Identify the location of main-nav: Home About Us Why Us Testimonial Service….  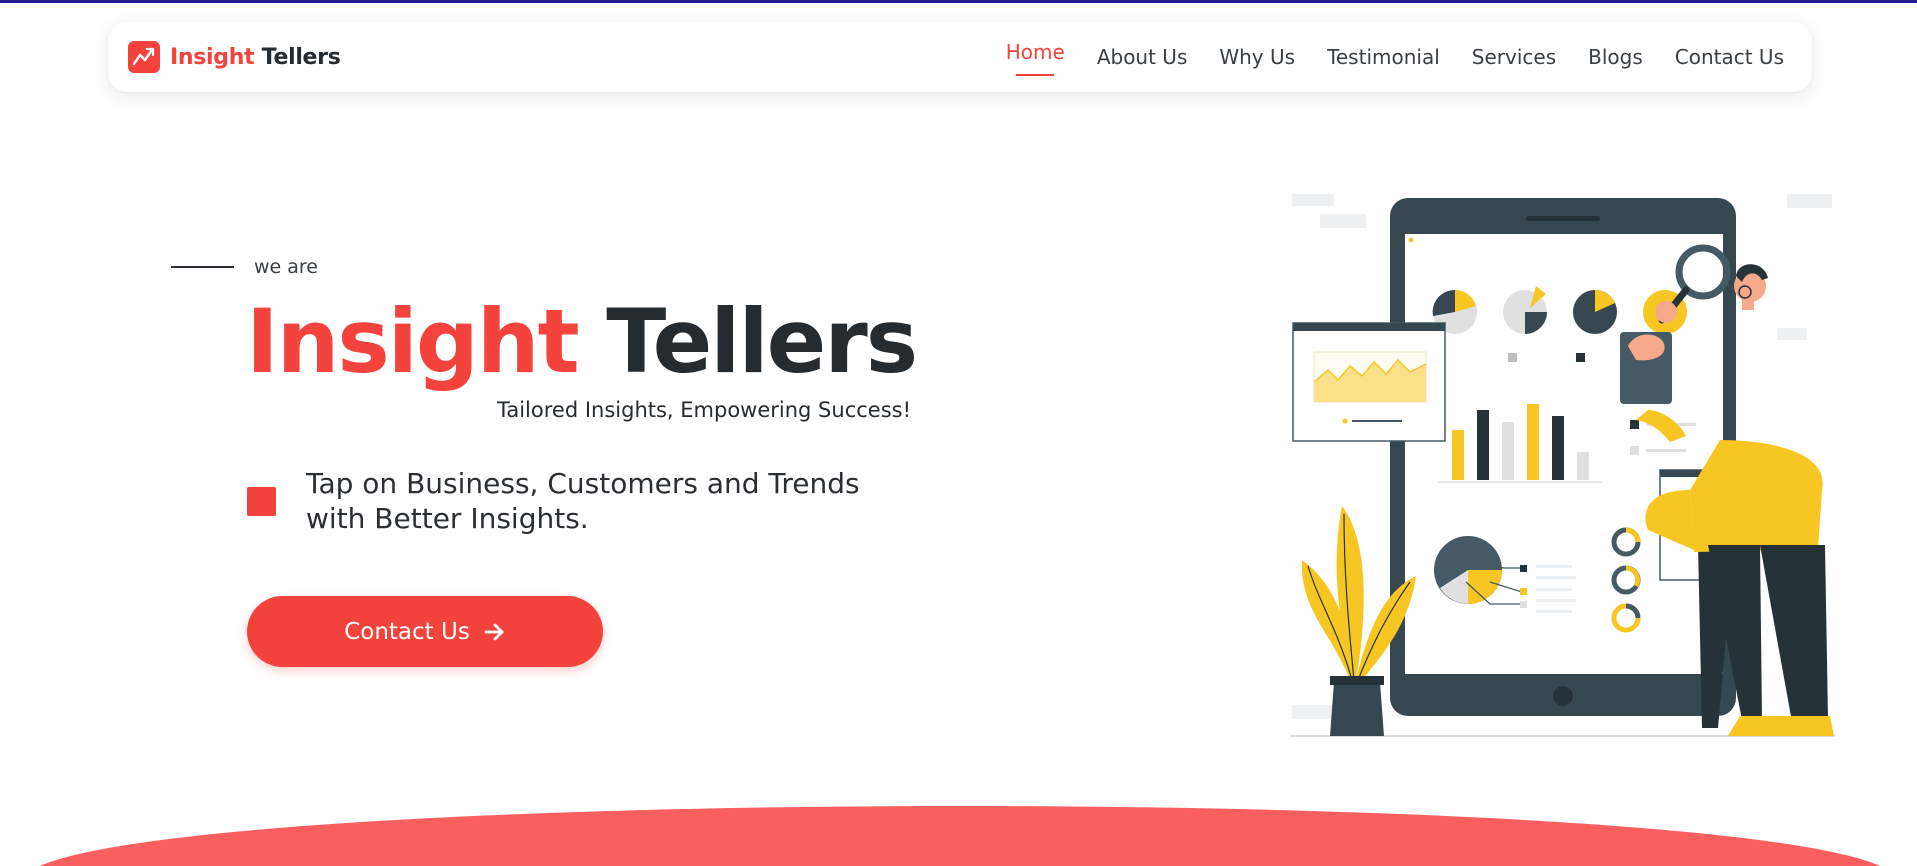
(1379, 57).